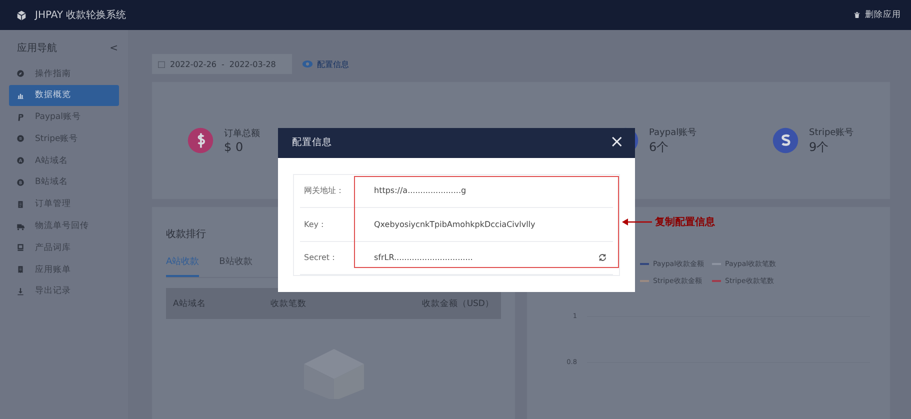 The height and width of the screenshot is (419, 911). Describe the element at coordinates (20, 161) in the screenshot. I see `a-letter-icon` at that location.